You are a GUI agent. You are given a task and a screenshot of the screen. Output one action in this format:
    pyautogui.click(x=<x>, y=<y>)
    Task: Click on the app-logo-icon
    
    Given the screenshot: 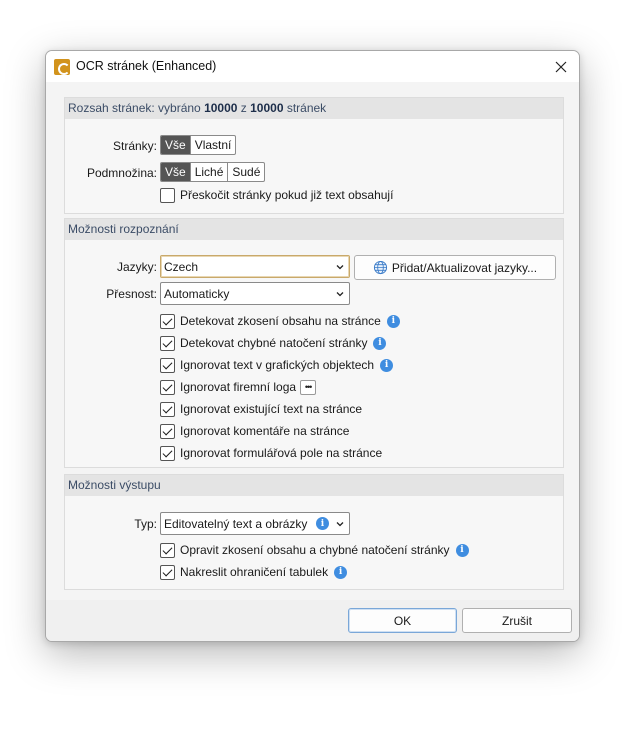 What is the action you would take?
    pyautogui.click(x=62, y=67)
    